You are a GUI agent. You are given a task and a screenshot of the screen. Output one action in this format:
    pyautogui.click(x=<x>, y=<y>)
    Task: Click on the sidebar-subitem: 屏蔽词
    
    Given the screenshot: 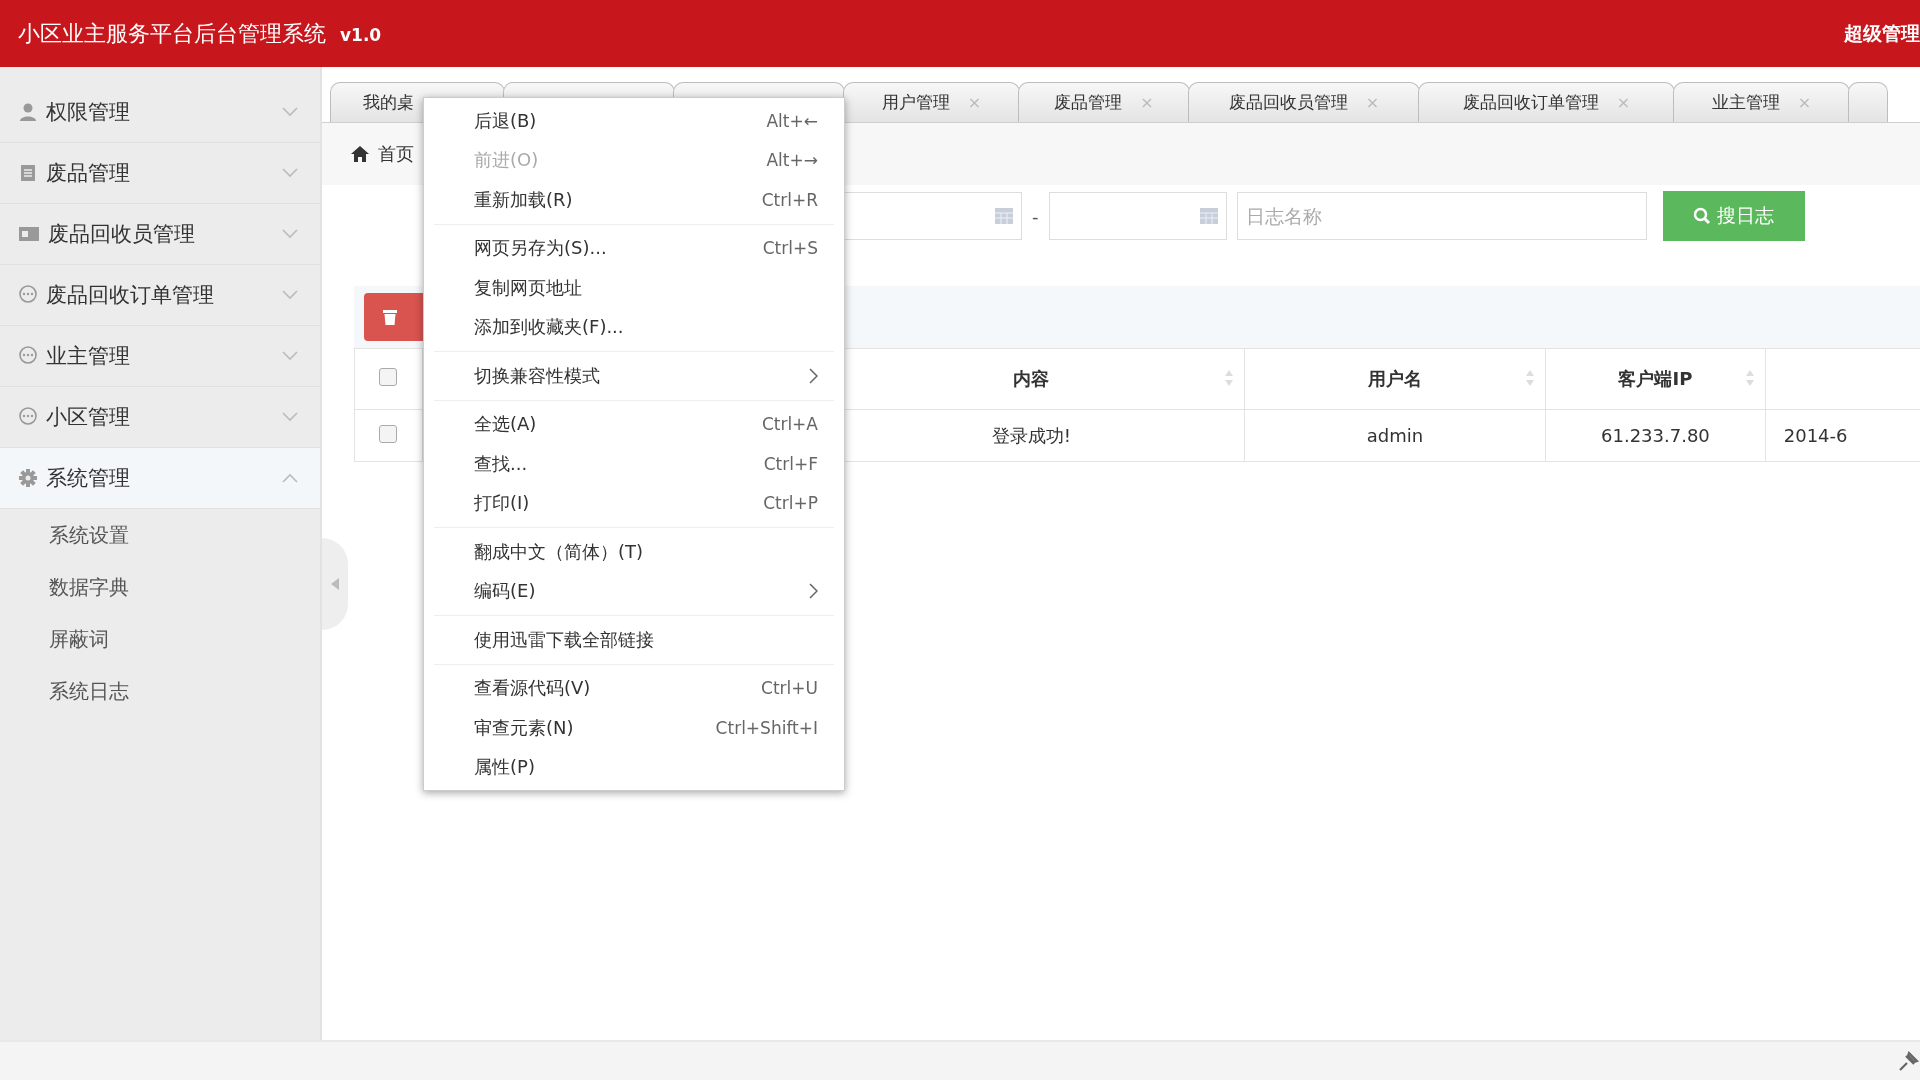 What is the action you would take?
    pyautogui.click(x=160, y=639)
    